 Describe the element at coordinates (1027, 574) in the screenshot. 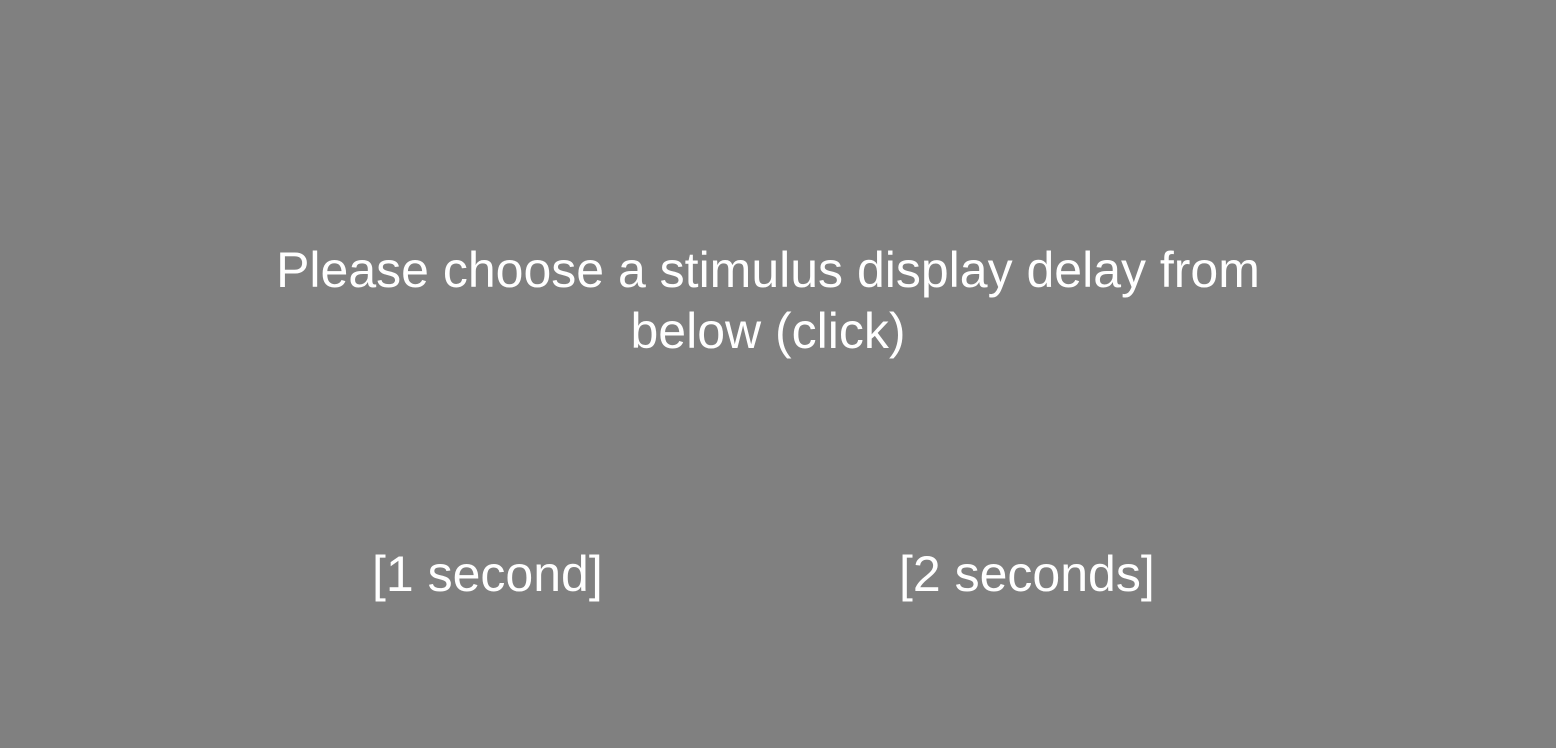

I see `delay-option-2-seconds: [2 seconds]` at that location.